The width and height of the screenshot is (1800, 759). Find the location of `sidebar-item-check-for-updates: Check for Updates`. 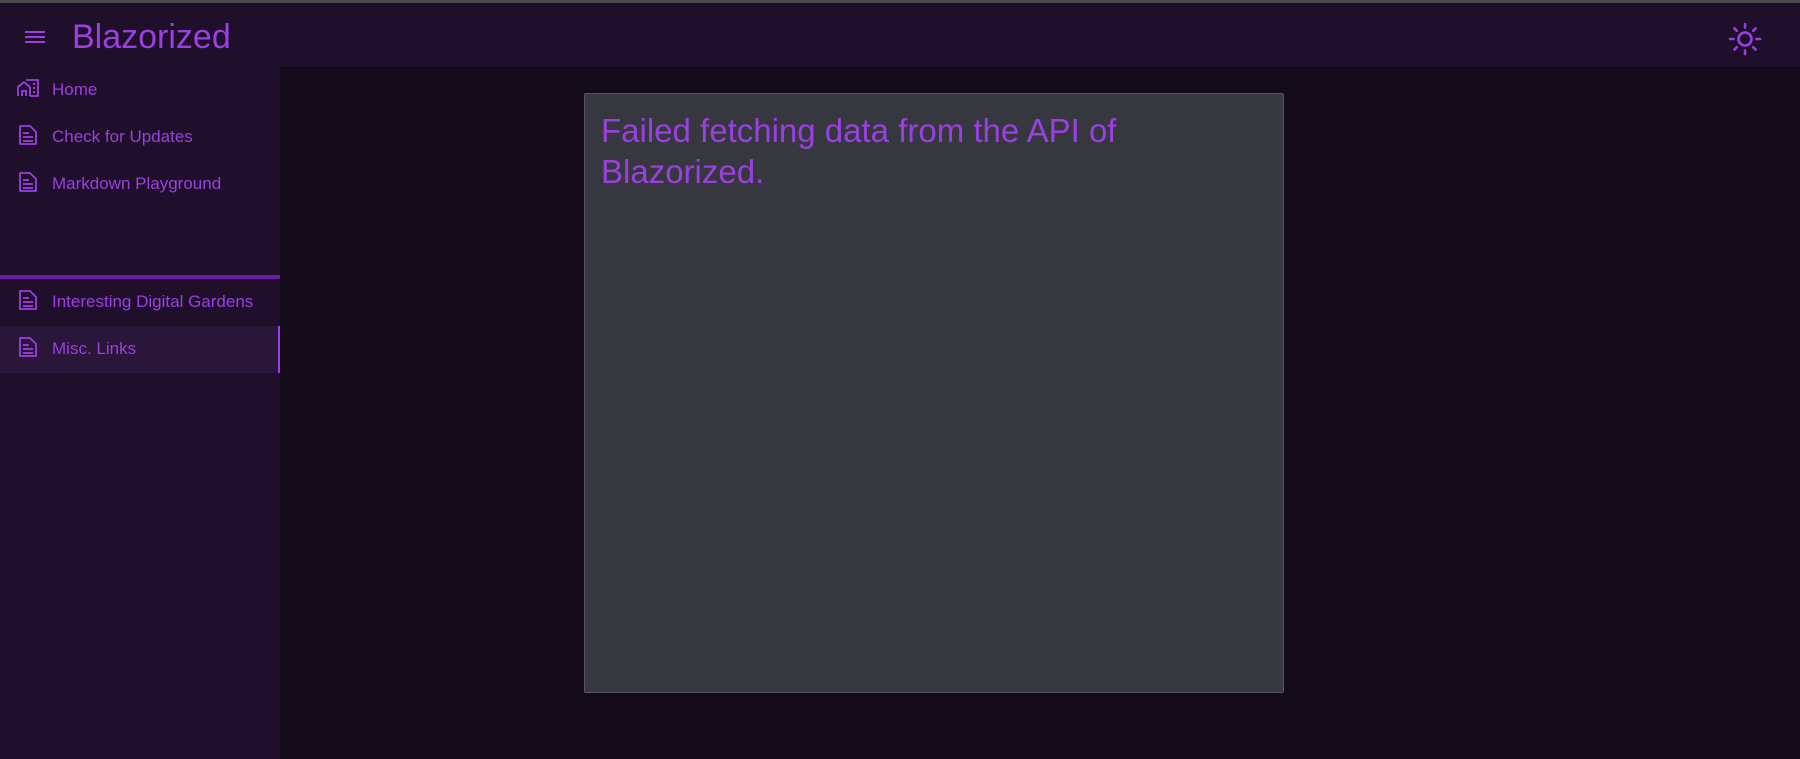

sidebar-item-check-for-updates: Check for Updates is located at coordinates (140, 137).